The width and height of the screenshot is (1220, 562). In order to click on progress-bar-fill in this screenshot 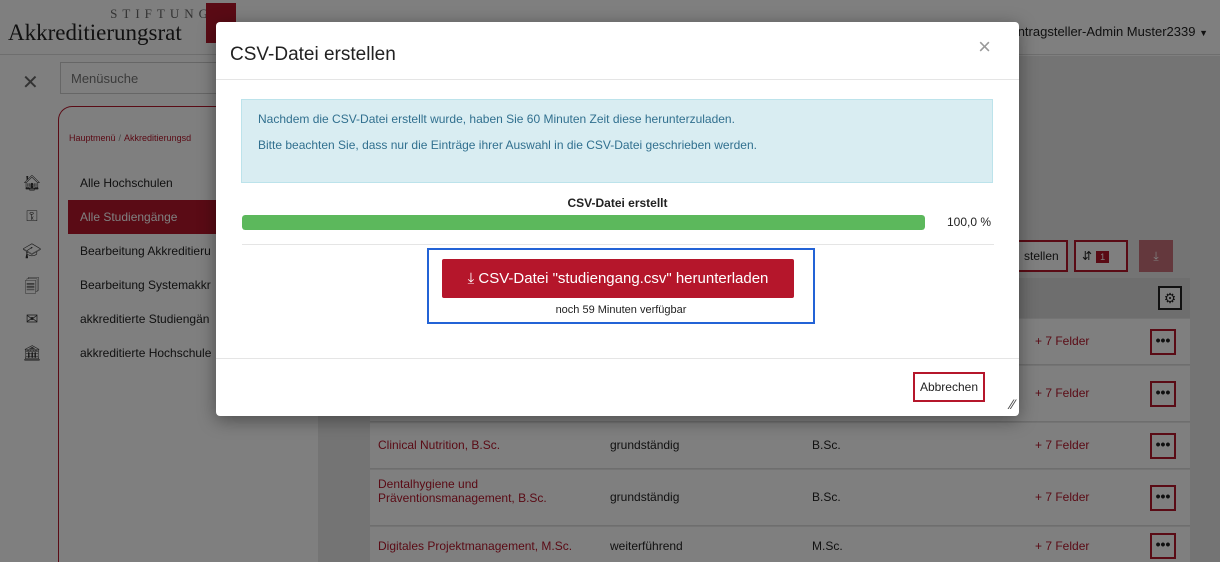, I will do `click(583, 222)`.